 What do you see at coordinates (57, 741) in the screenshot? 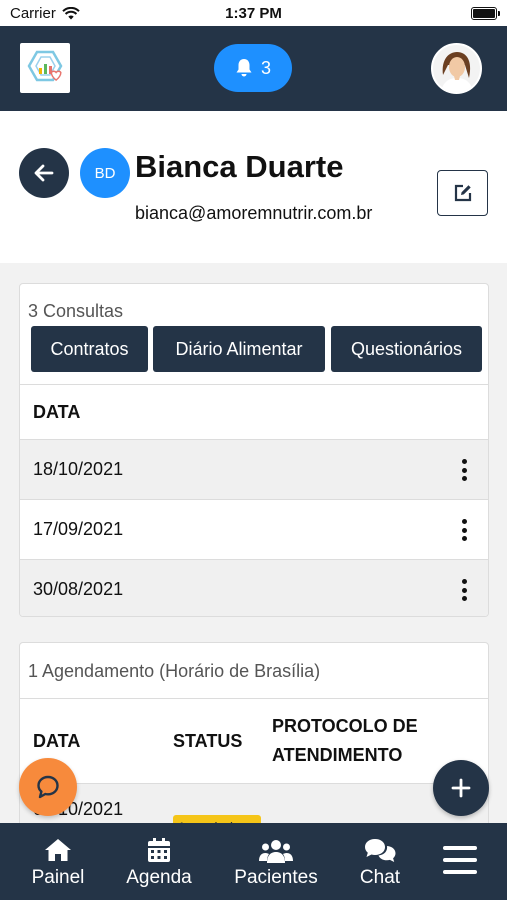
I see `column-date: DATA` at bounding box center [57, 741].